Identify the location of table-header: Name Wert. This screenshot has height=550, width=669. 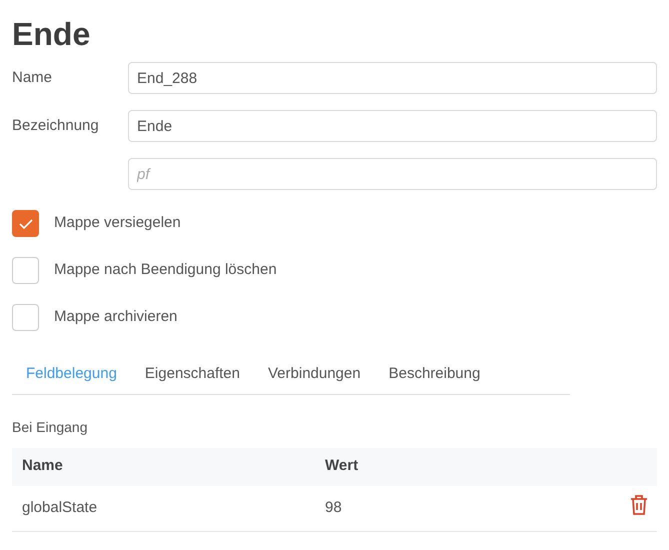
(334, 467).